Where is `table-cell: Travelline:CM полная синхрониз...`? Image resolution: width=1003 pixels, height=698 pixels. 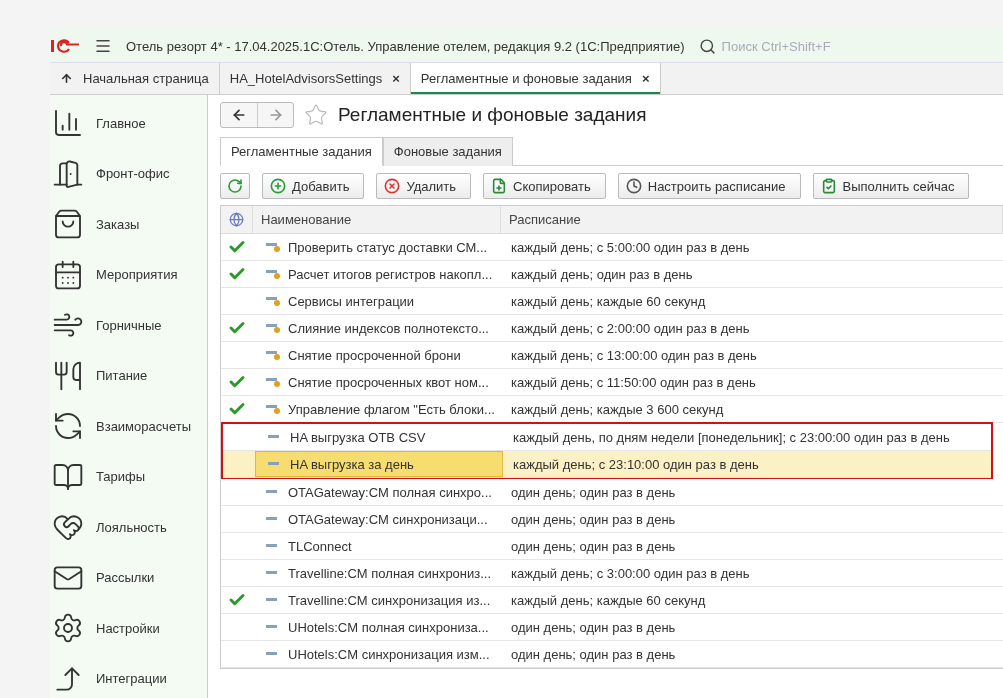 table-cell: Travelline:CM полная синхрониз... is located at coordinates (377, 573).